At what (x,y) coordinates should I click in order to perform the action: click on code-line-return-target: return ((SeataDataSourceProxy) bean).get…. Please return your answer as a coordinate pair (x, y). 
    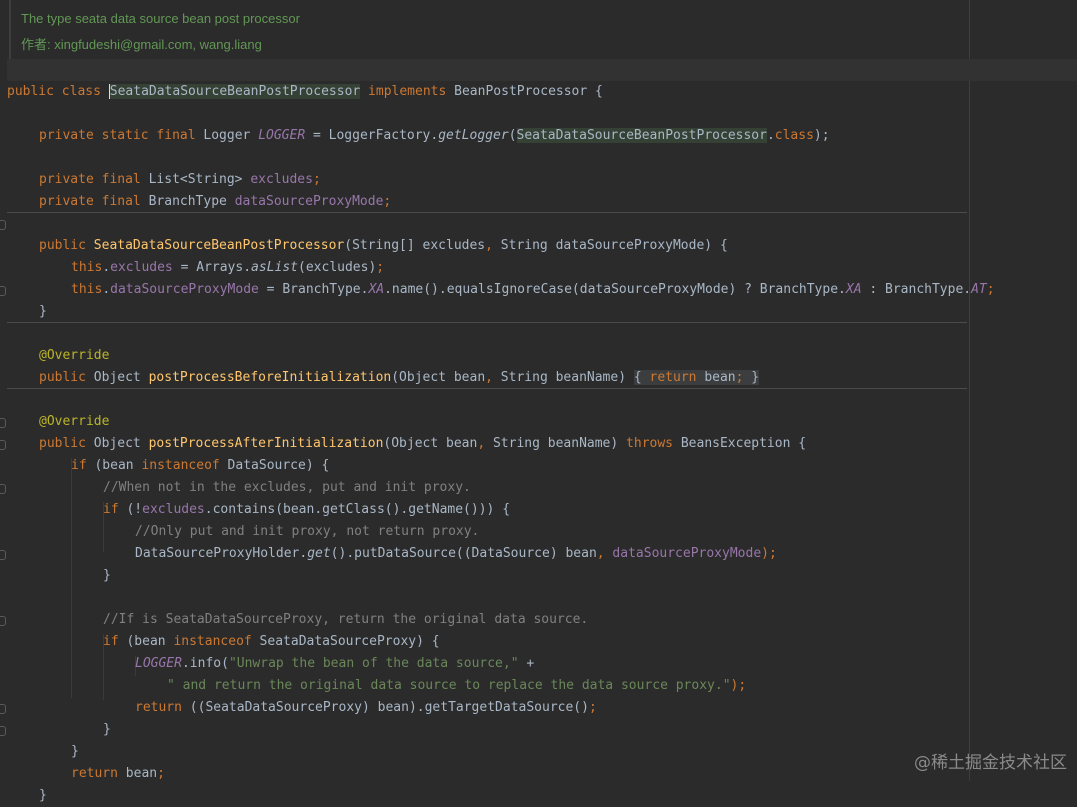
    Looking at the image, I should click on (366, 695).